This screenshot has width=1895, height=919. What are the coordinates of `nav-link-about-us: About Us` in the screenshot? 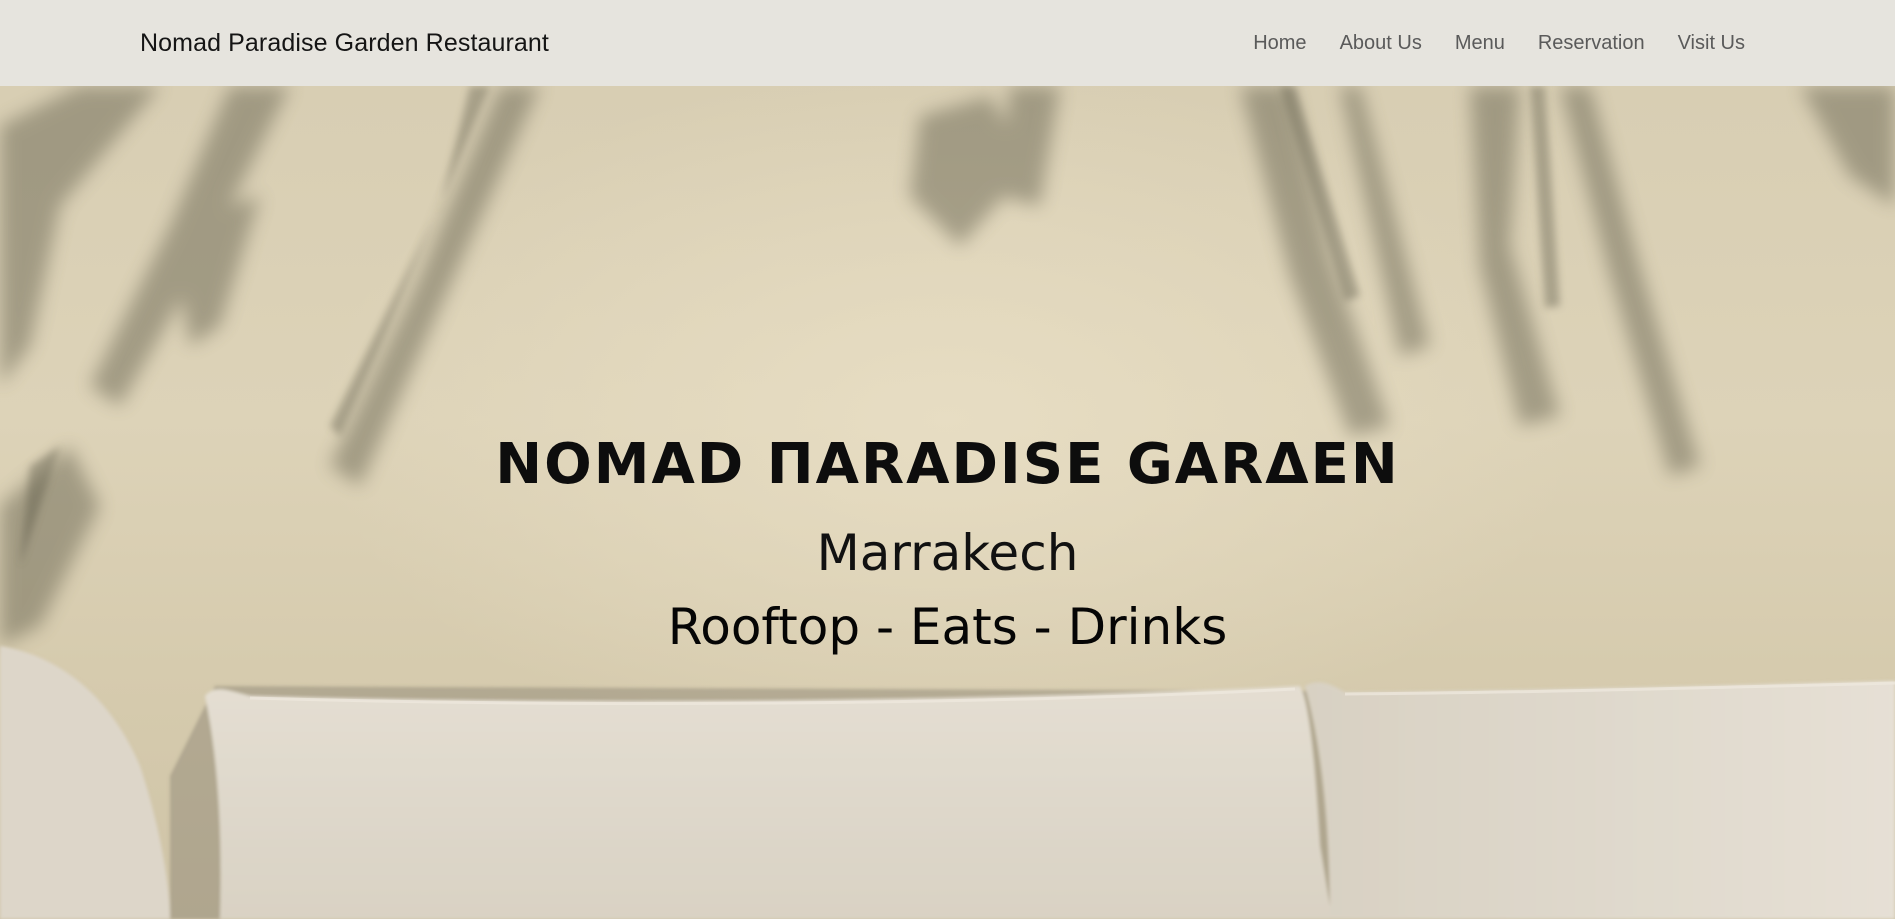 It's located at (1381, 43).